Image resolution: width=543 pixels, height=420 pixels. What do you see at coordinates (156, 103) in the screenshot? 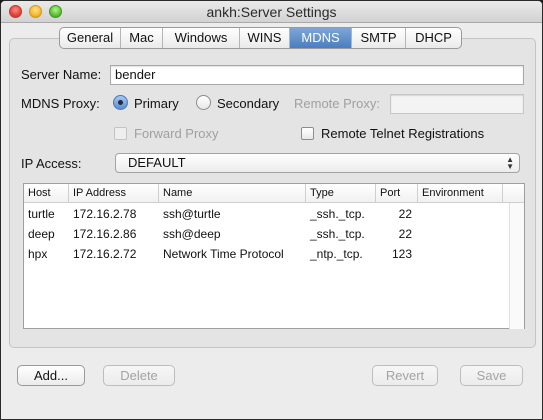
I see `primary-radio-label: Primary` at bounding box center [156, 103].